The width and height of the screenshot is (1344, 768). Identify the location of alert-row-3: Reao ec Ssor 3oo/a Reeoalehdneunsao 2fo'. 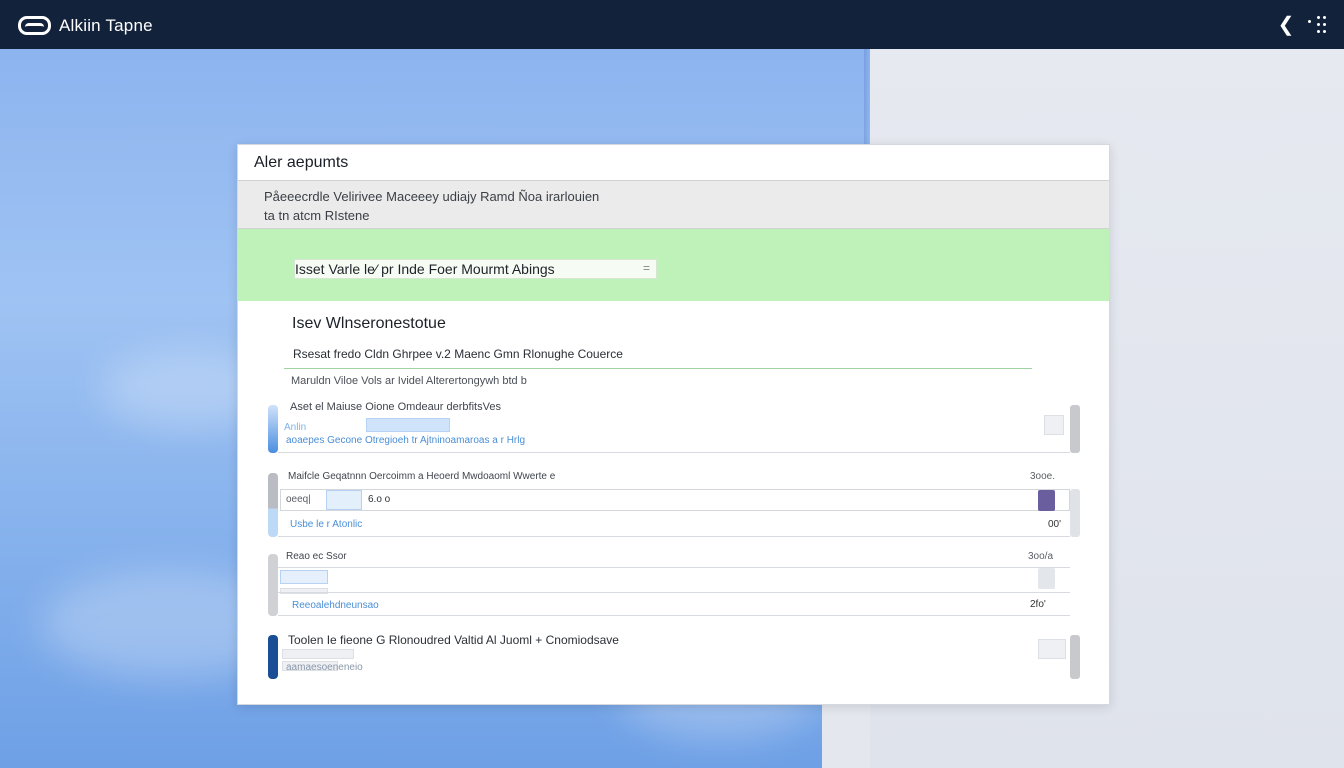
(674, 583).